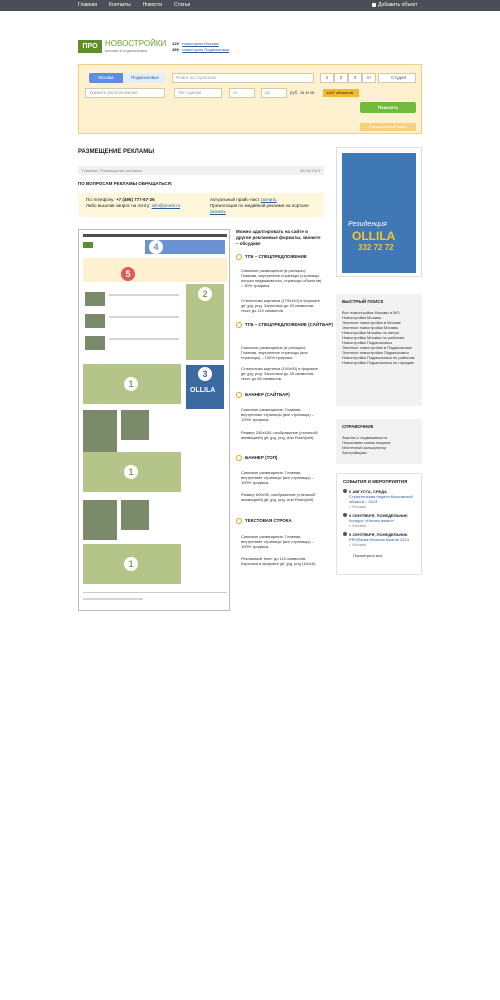 This screenshot has height=1000, width=500. I want to click on rooms-button-1: 1, so click(327, 78).